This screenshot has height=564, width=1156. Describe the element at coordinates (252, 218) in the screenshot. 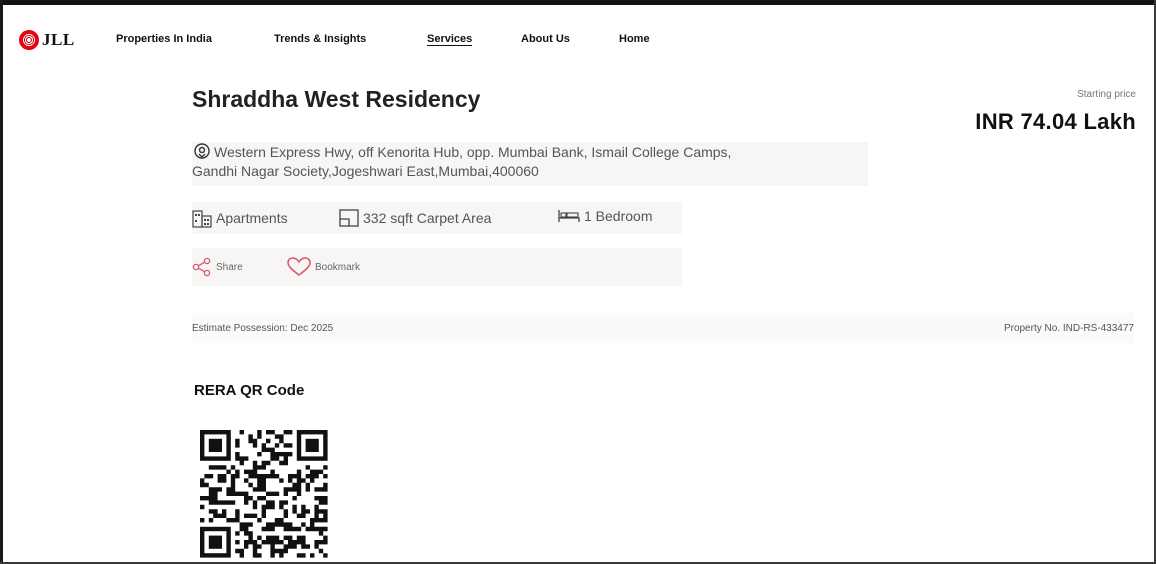

I see `feature-apartments-label: Apartments` at that location.